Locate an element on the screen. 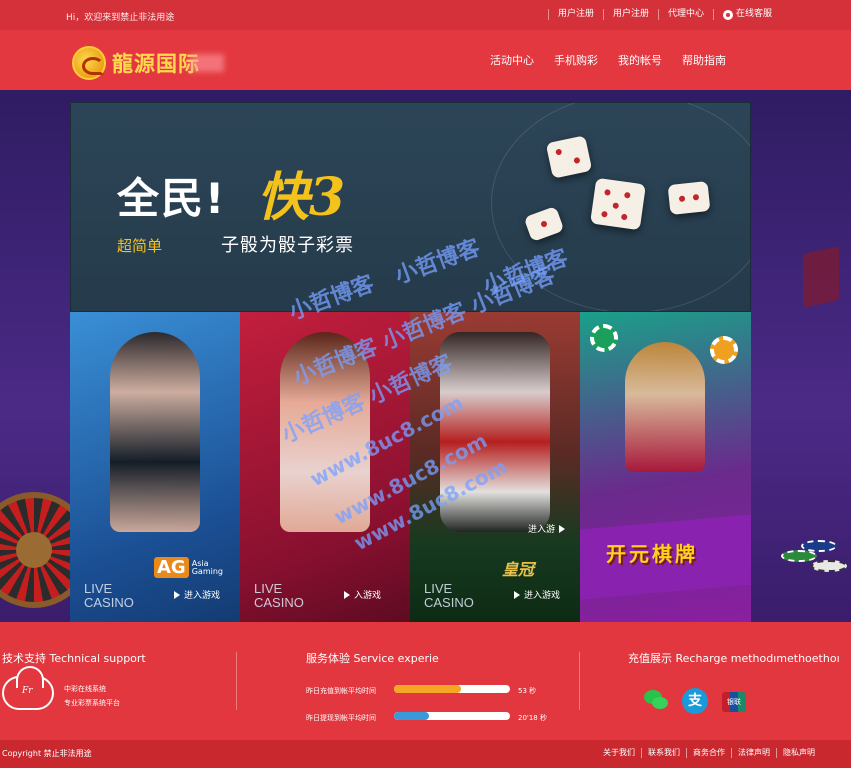  casino-chips-image is located at coordinates (816, 565).